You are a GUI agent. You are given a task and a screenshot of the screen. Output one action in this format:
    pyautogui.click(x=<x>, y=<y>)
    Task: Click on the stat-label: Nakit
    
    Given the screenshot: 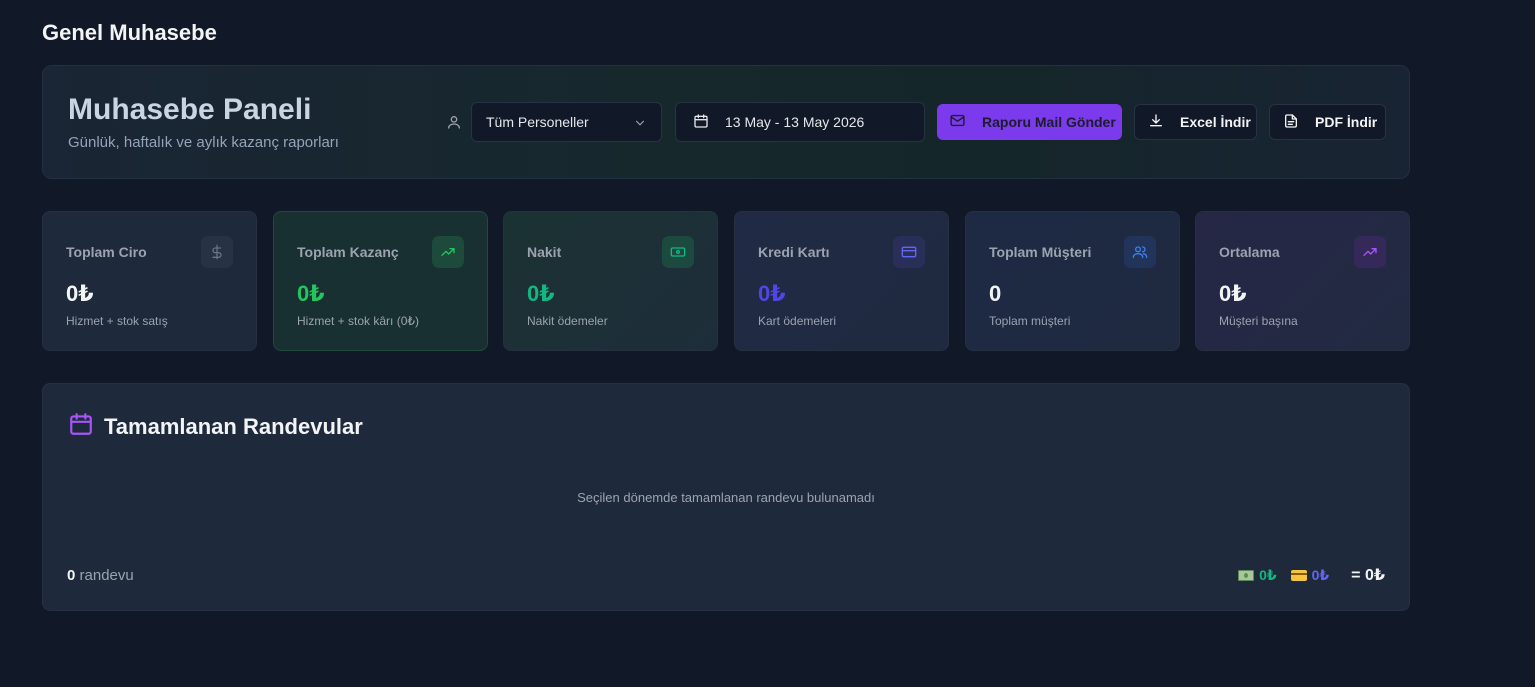 What is the action you would take?
    pyautogui.click(x=544, y=252)
    